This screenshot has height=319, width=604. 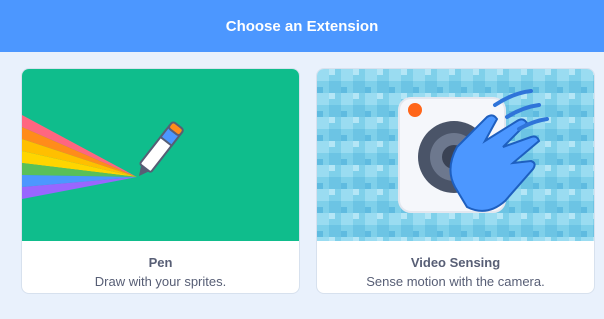 What do you see at coordinates (160, 262) in the screenshot?
I see `extension-title: Pen` at bounding box center [160, 262].